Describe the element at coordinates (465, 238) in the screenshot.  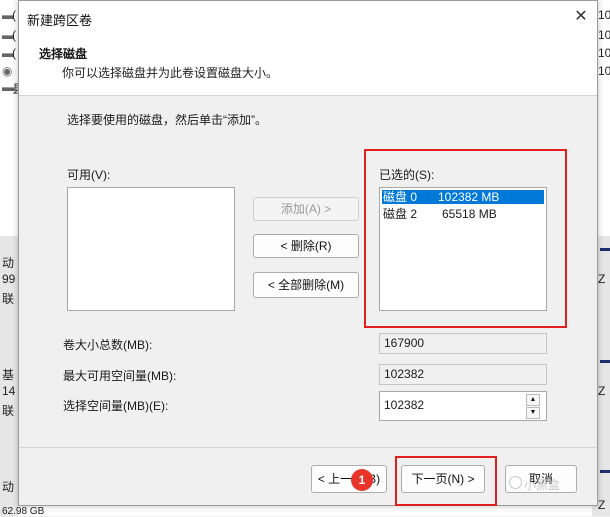
I see `annotation-highlight-box` at that location.